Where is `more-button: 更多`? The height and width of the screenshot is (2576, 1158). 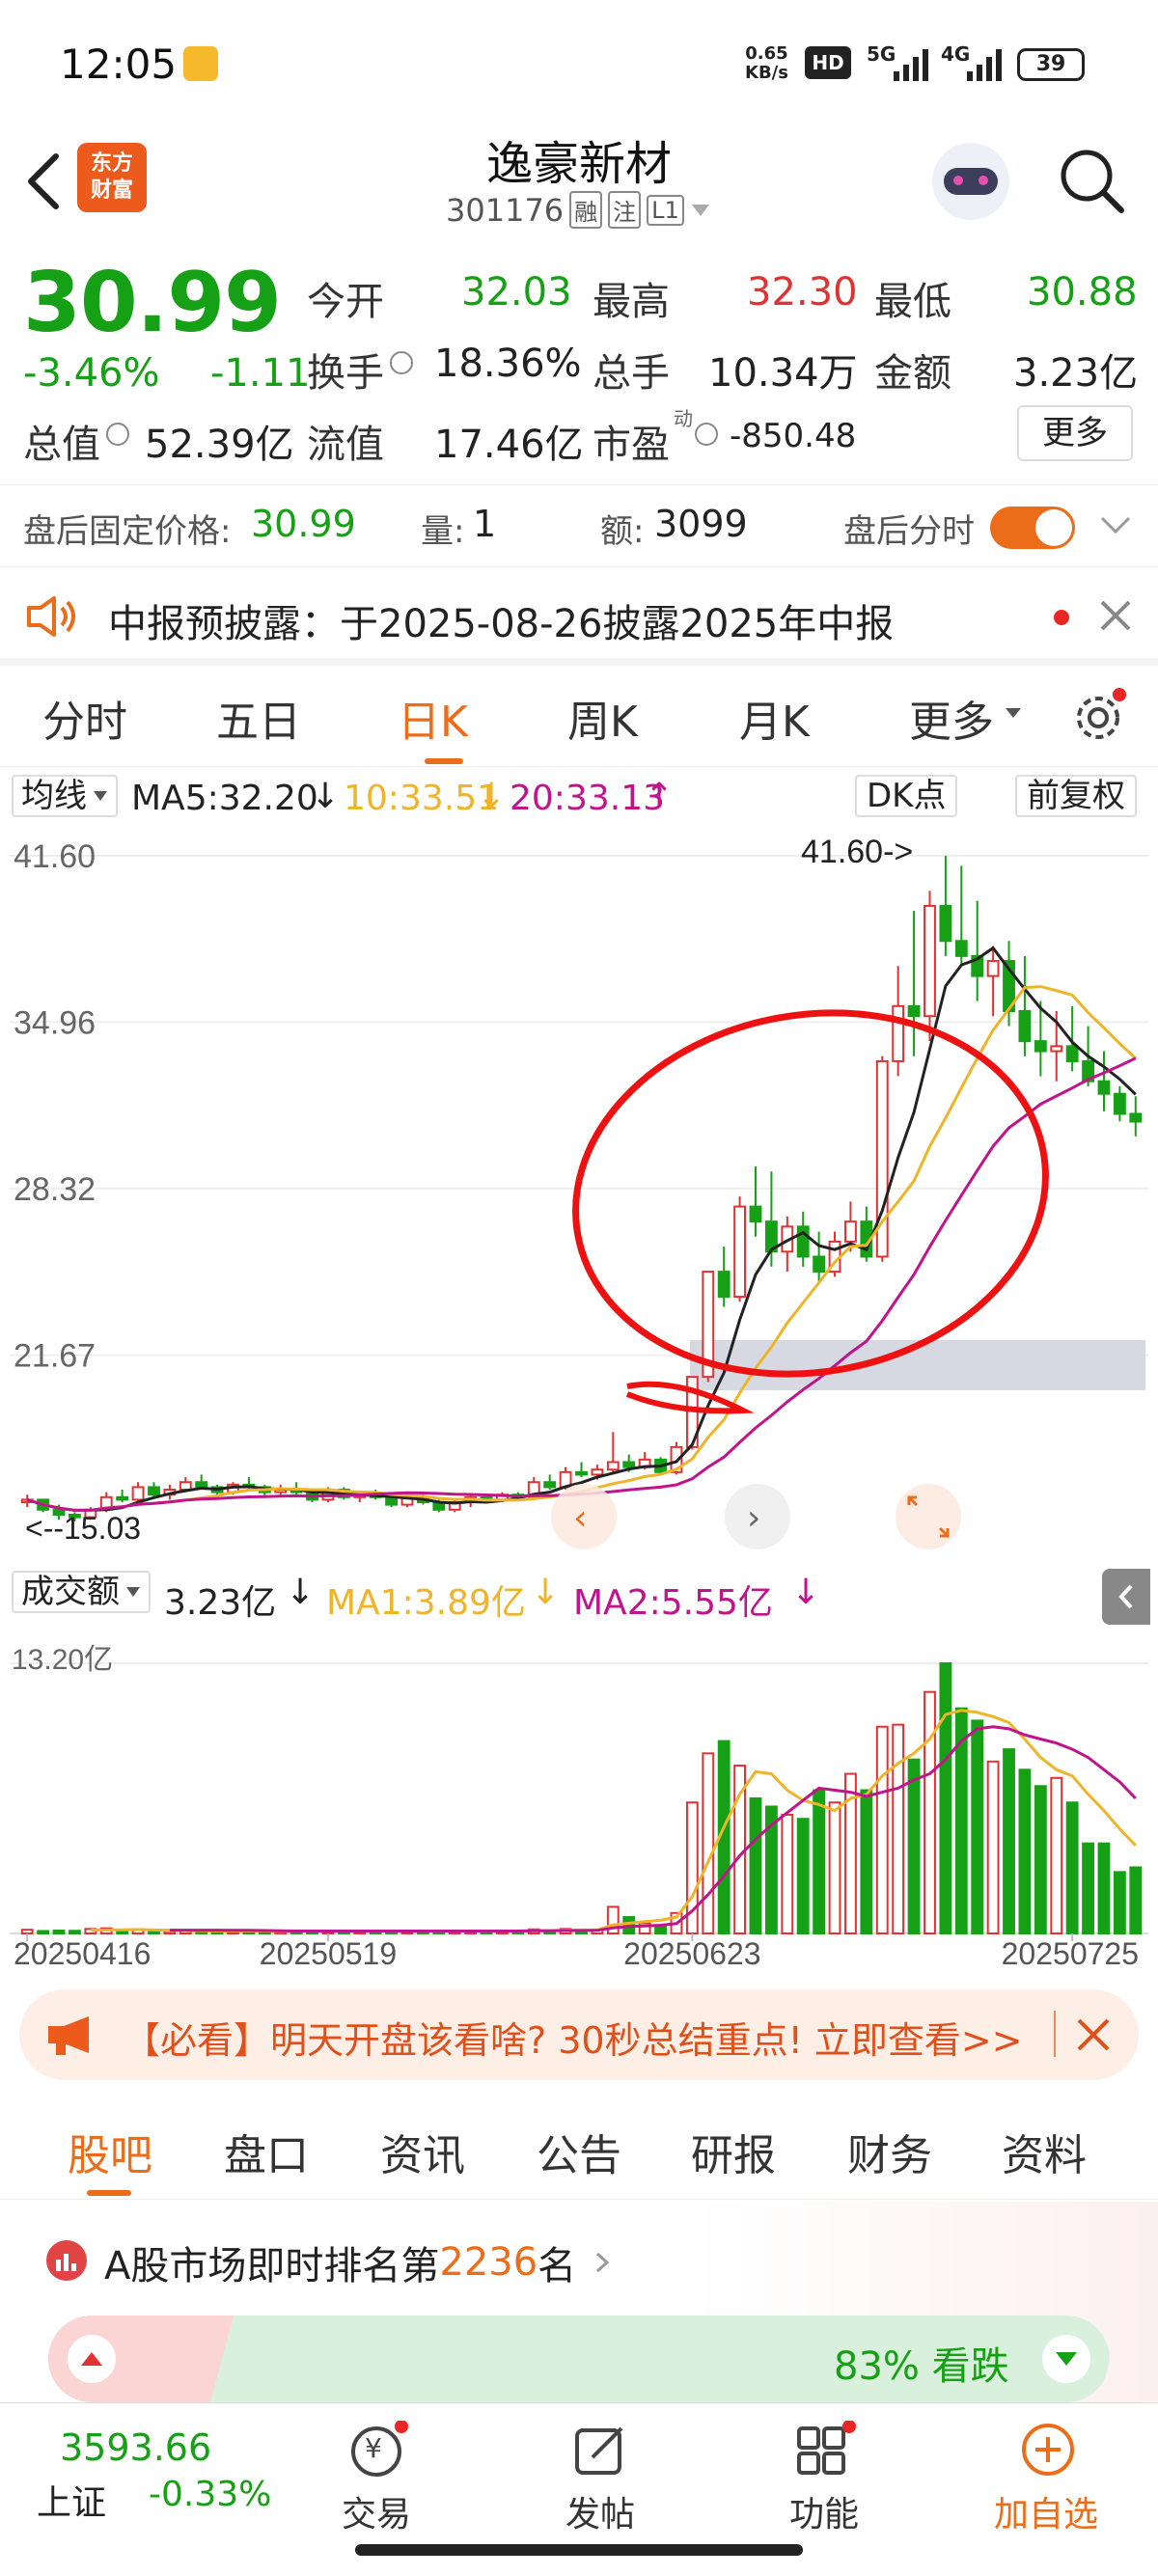 more-button: 更多 is located at coordinates (1075, 433).